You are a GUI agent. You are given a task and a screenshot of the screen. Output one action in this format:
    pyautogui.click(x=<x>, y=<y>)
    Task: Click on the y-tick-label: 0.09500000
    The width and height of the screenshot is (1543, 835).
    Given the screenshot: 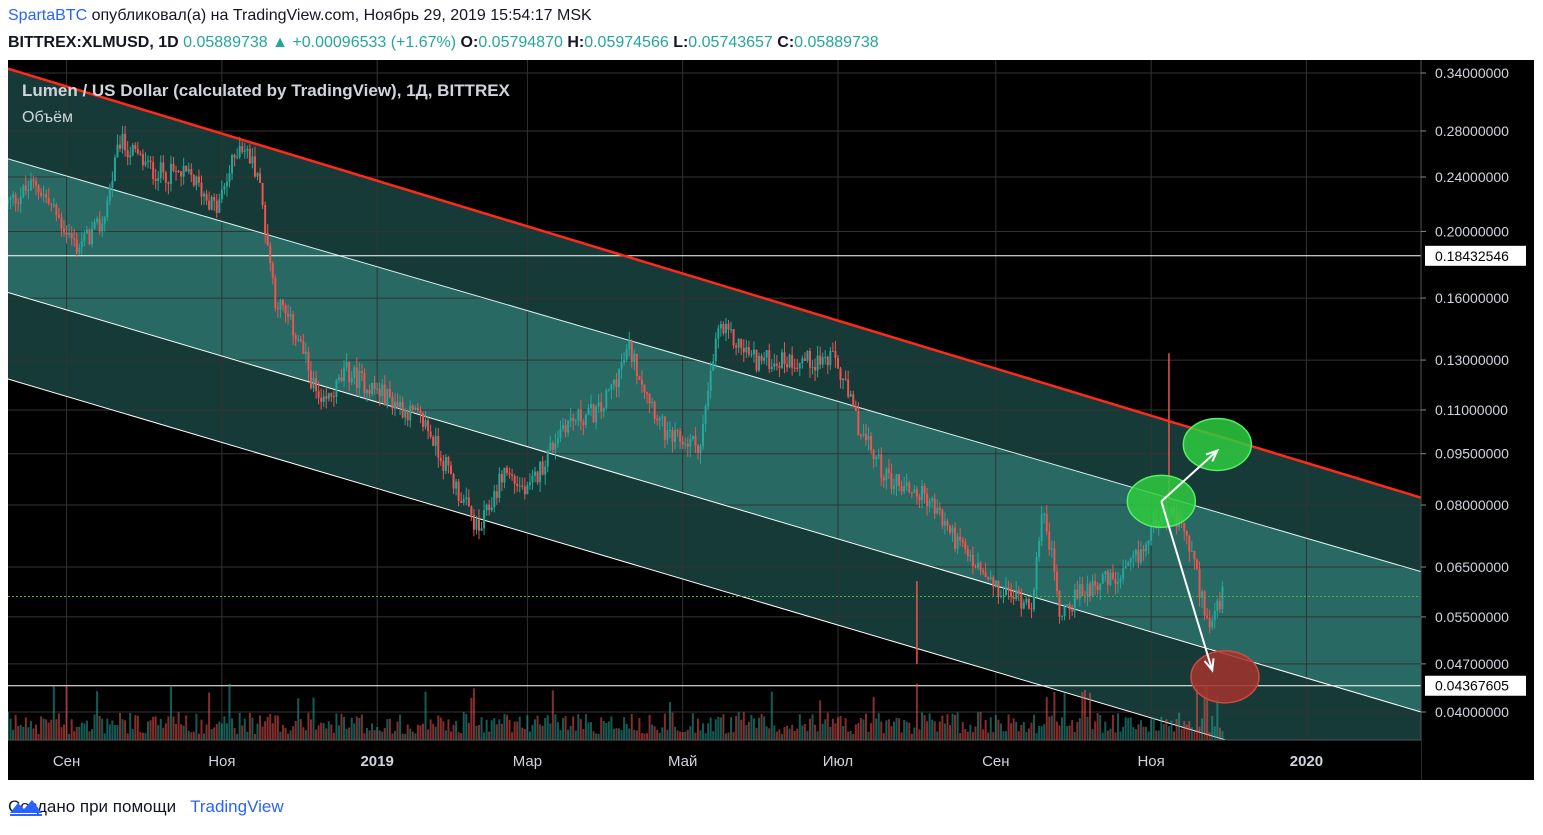 What is the action you would take?
    pyautogui.click(x=1472, y=454)
    